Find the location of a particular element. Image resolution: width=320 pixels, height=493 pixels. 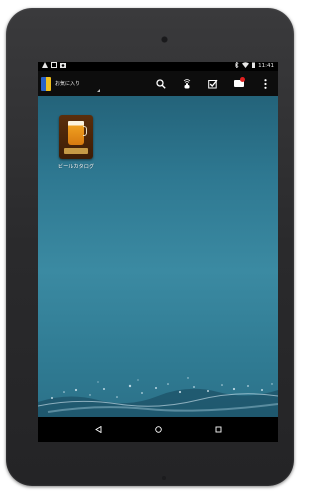

home-icon is located at coordinates (158, 429).